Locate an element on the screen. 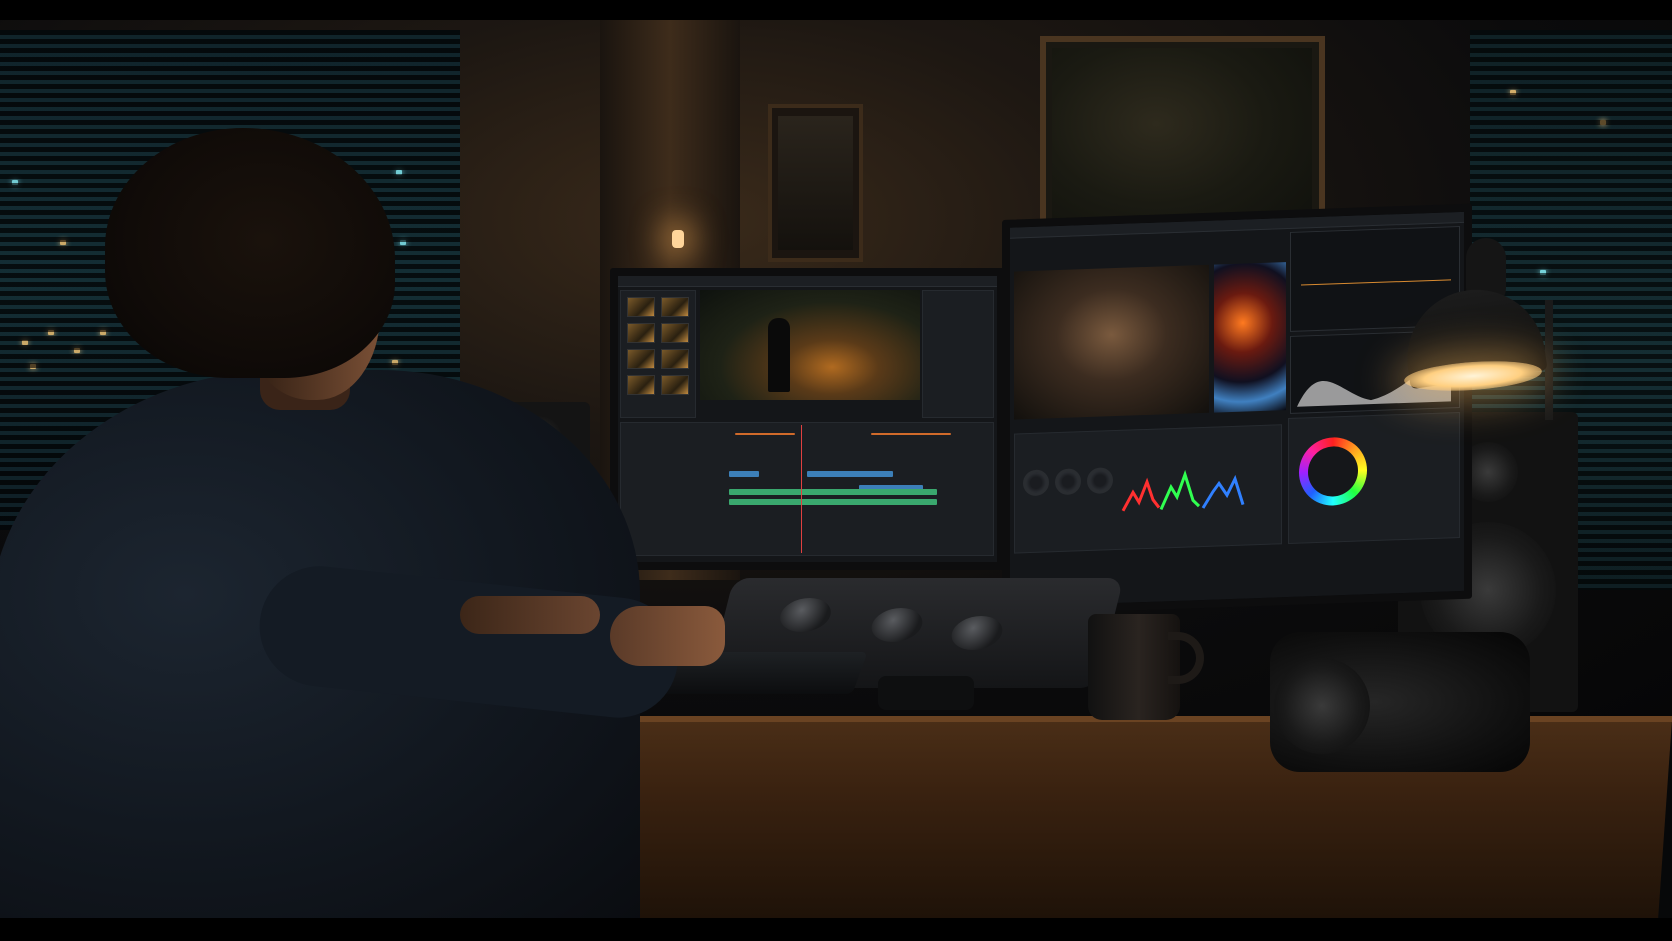 The width and height of the screenshot is (1672, 941). effects-panel is located at coordinates (958, 354).